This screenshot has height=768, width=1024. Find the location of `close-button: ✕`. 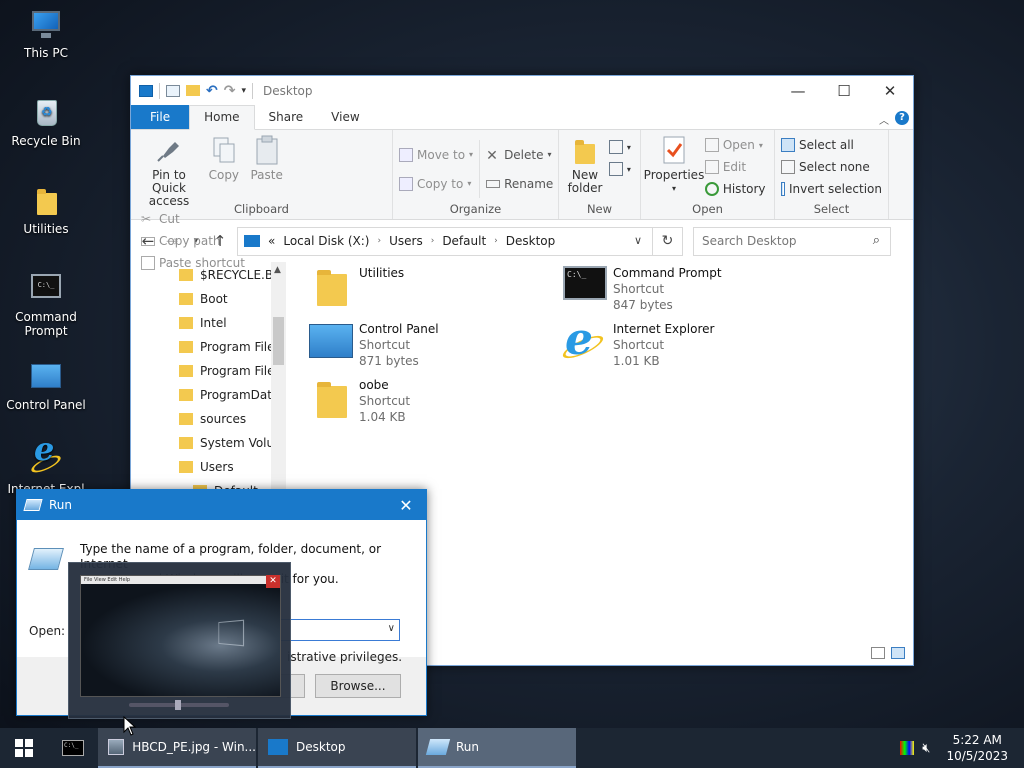

close-button: ✕ is located at coordinates (890, 91).